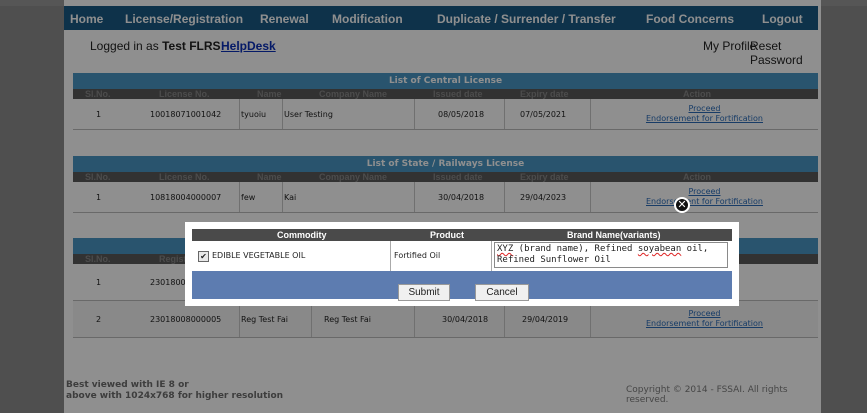 This screenshot has width=867, height=413. What do you see at coordinates (682, 205) in the screenshot?
I see `close-icon: ✕` at bounding box center [682, 205].